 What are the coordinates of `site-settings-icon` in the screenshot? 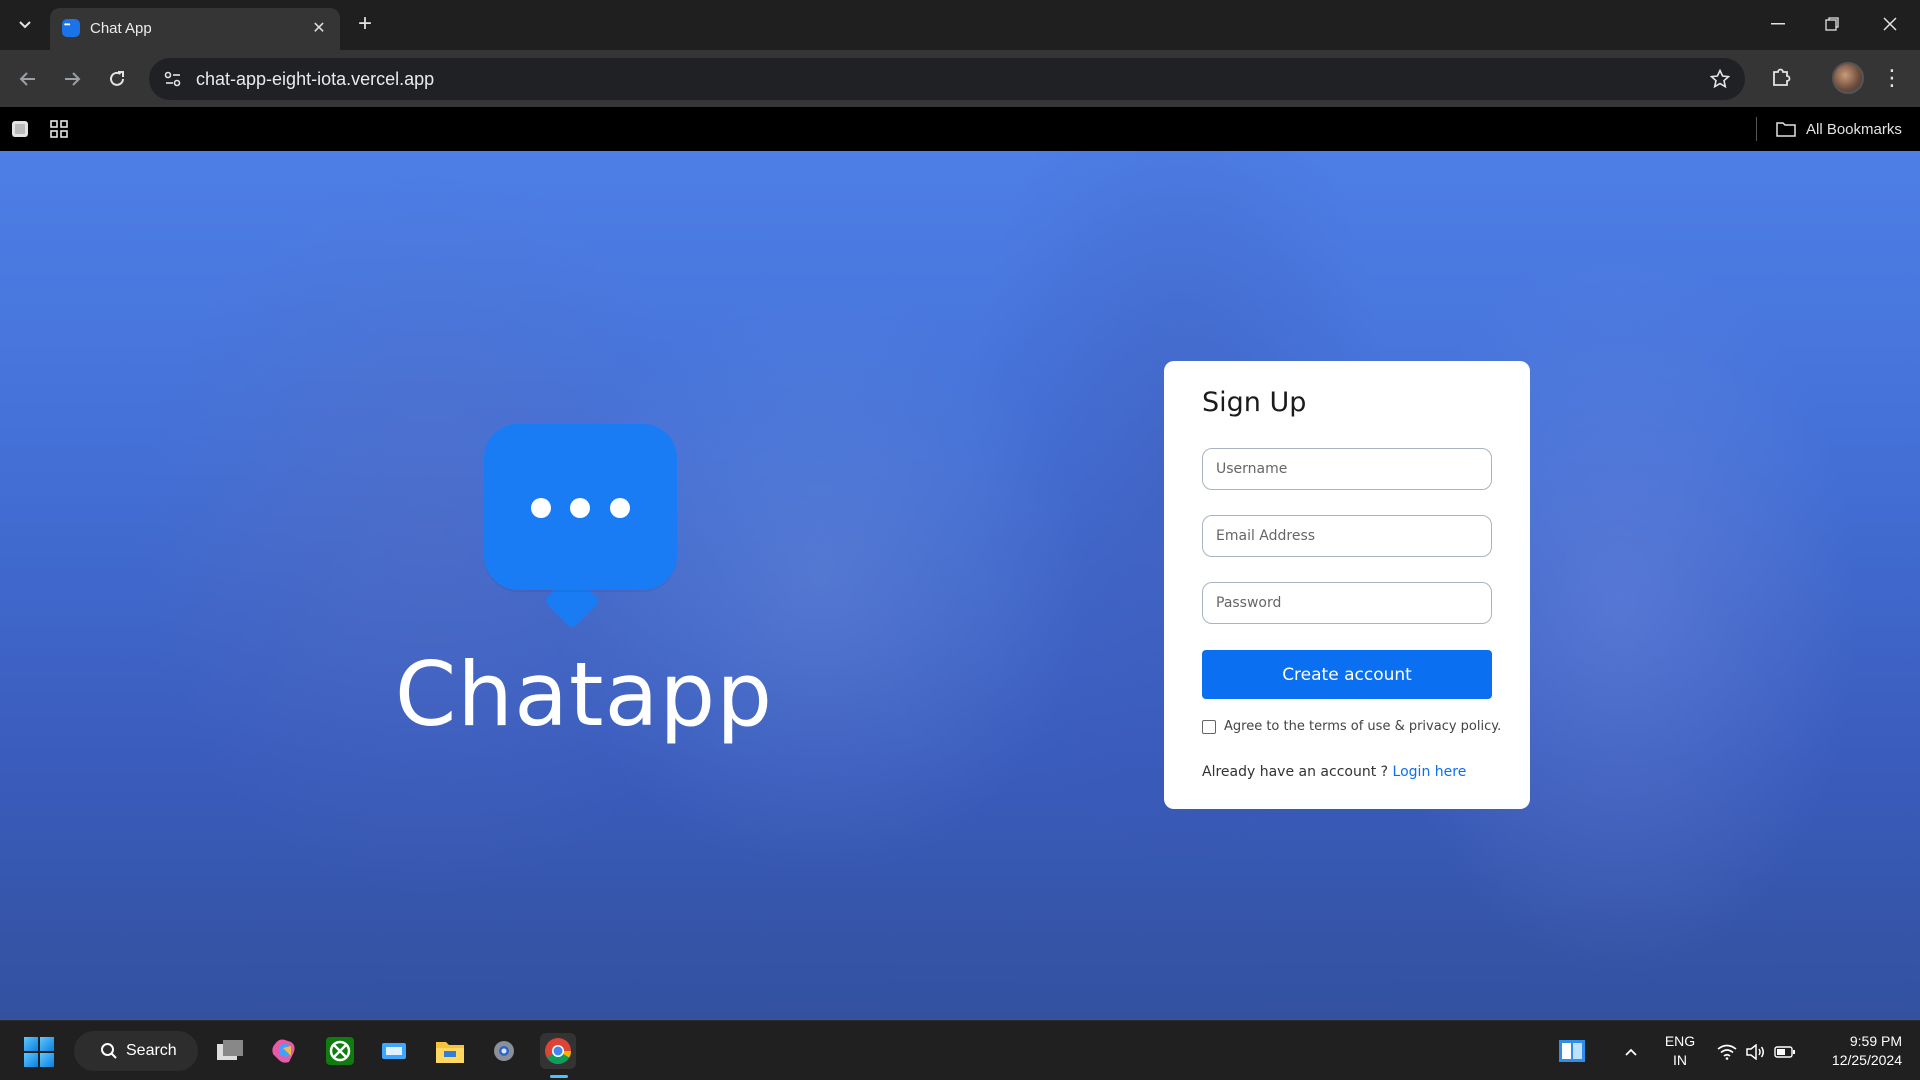 It's located at (173, 79).